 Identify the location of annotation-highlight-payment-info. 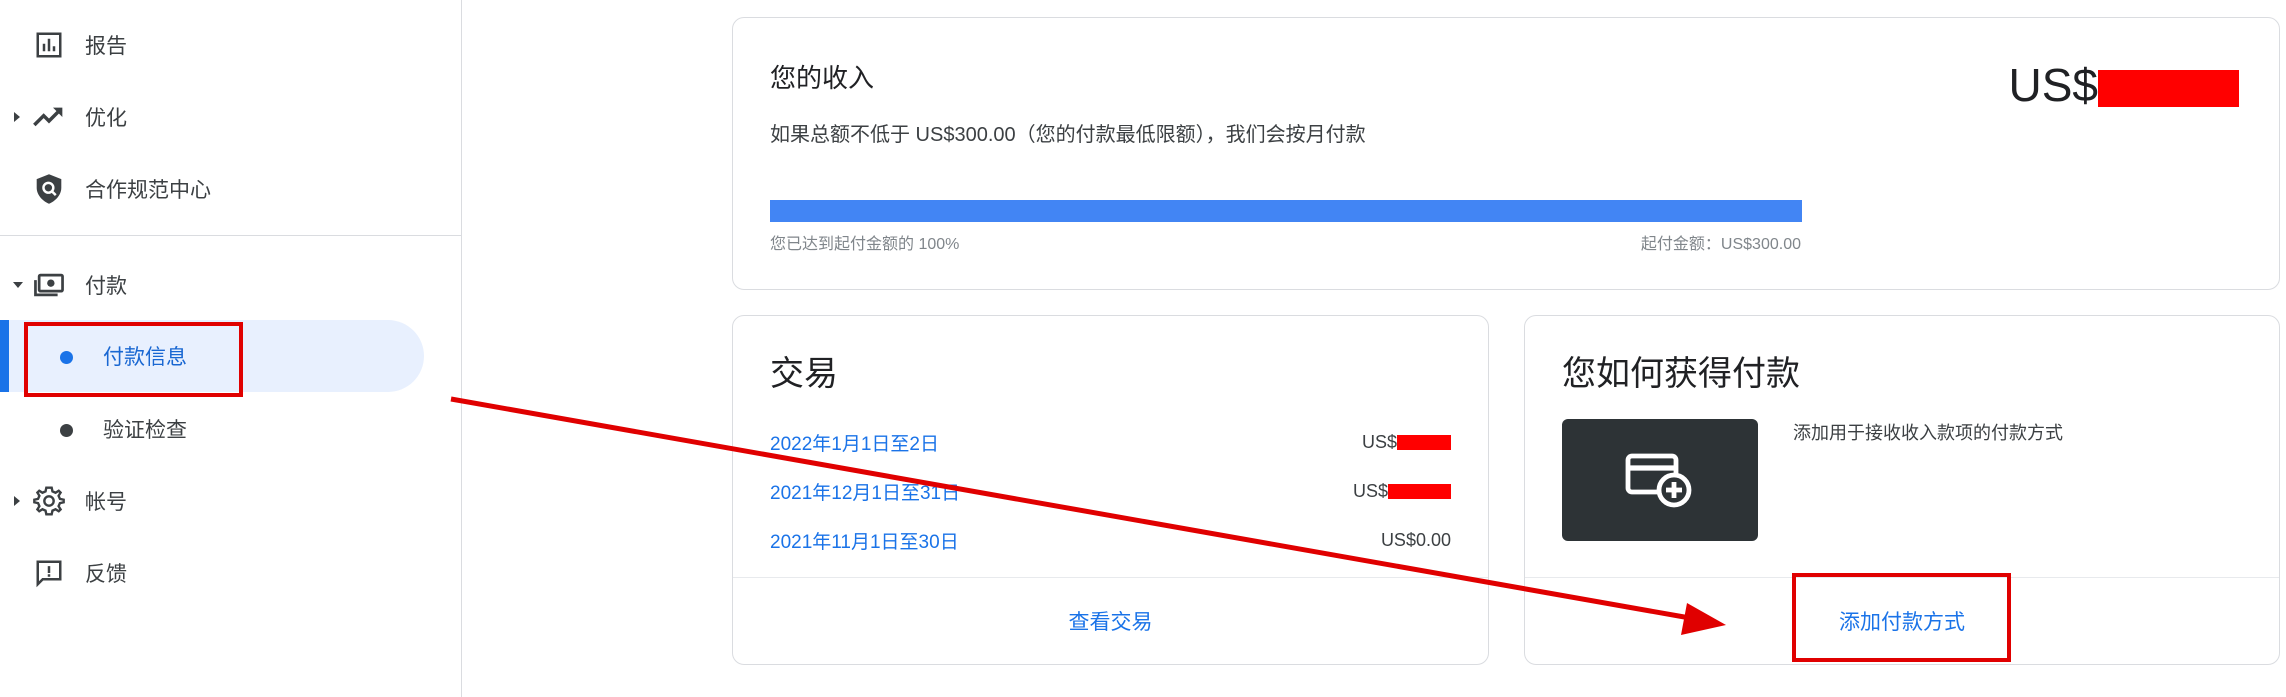
(133, 359).